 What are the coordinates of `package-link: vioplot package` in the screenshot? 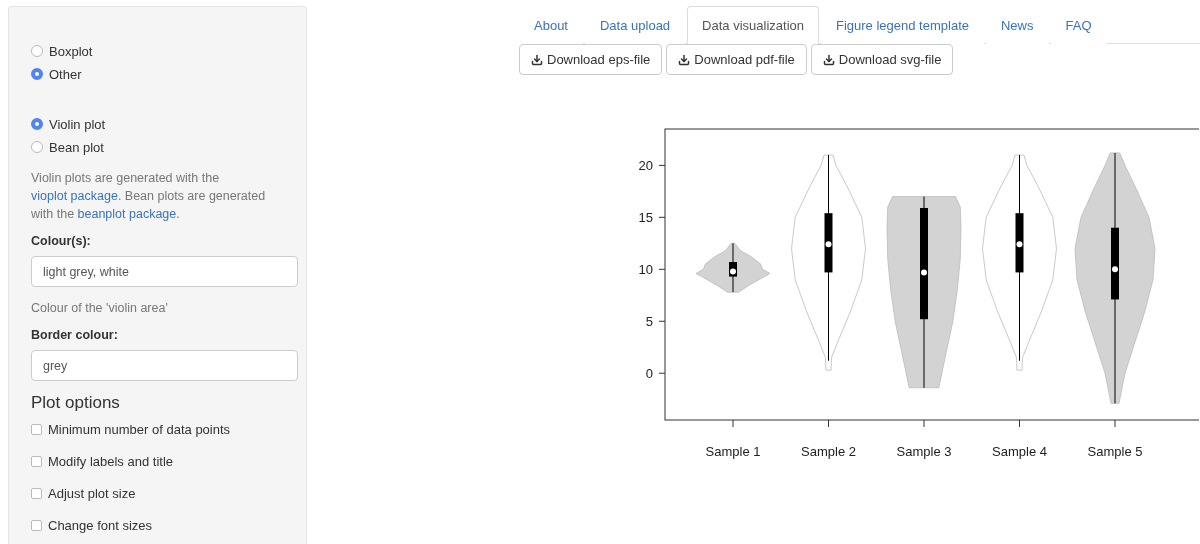 It's located at (74, 196).